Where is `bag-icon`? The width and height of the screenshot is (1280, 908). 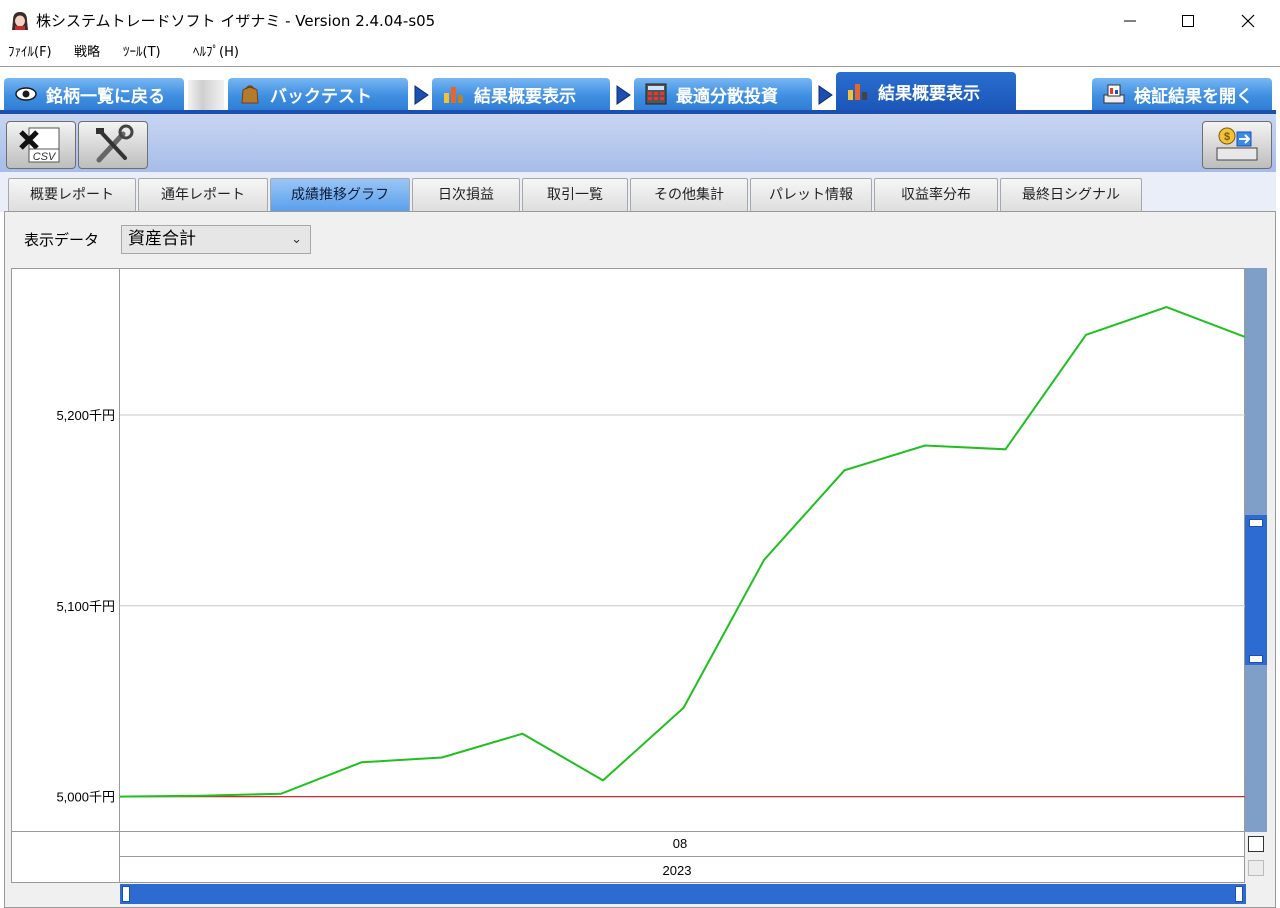 bag-icon is located at coordinates (250, 94).